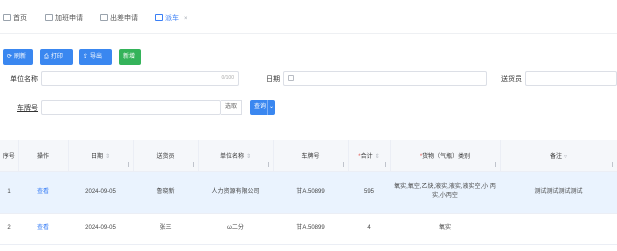 The height and width of the screenshot is (251, 617). I want to click on col-action: 操作, so click(43, 156).